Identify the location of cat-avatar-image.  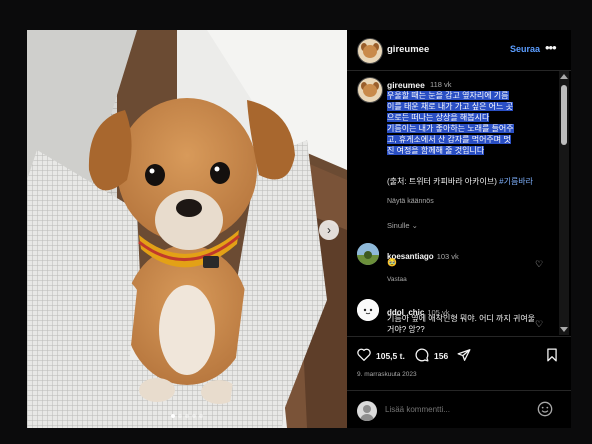
(368, 310).